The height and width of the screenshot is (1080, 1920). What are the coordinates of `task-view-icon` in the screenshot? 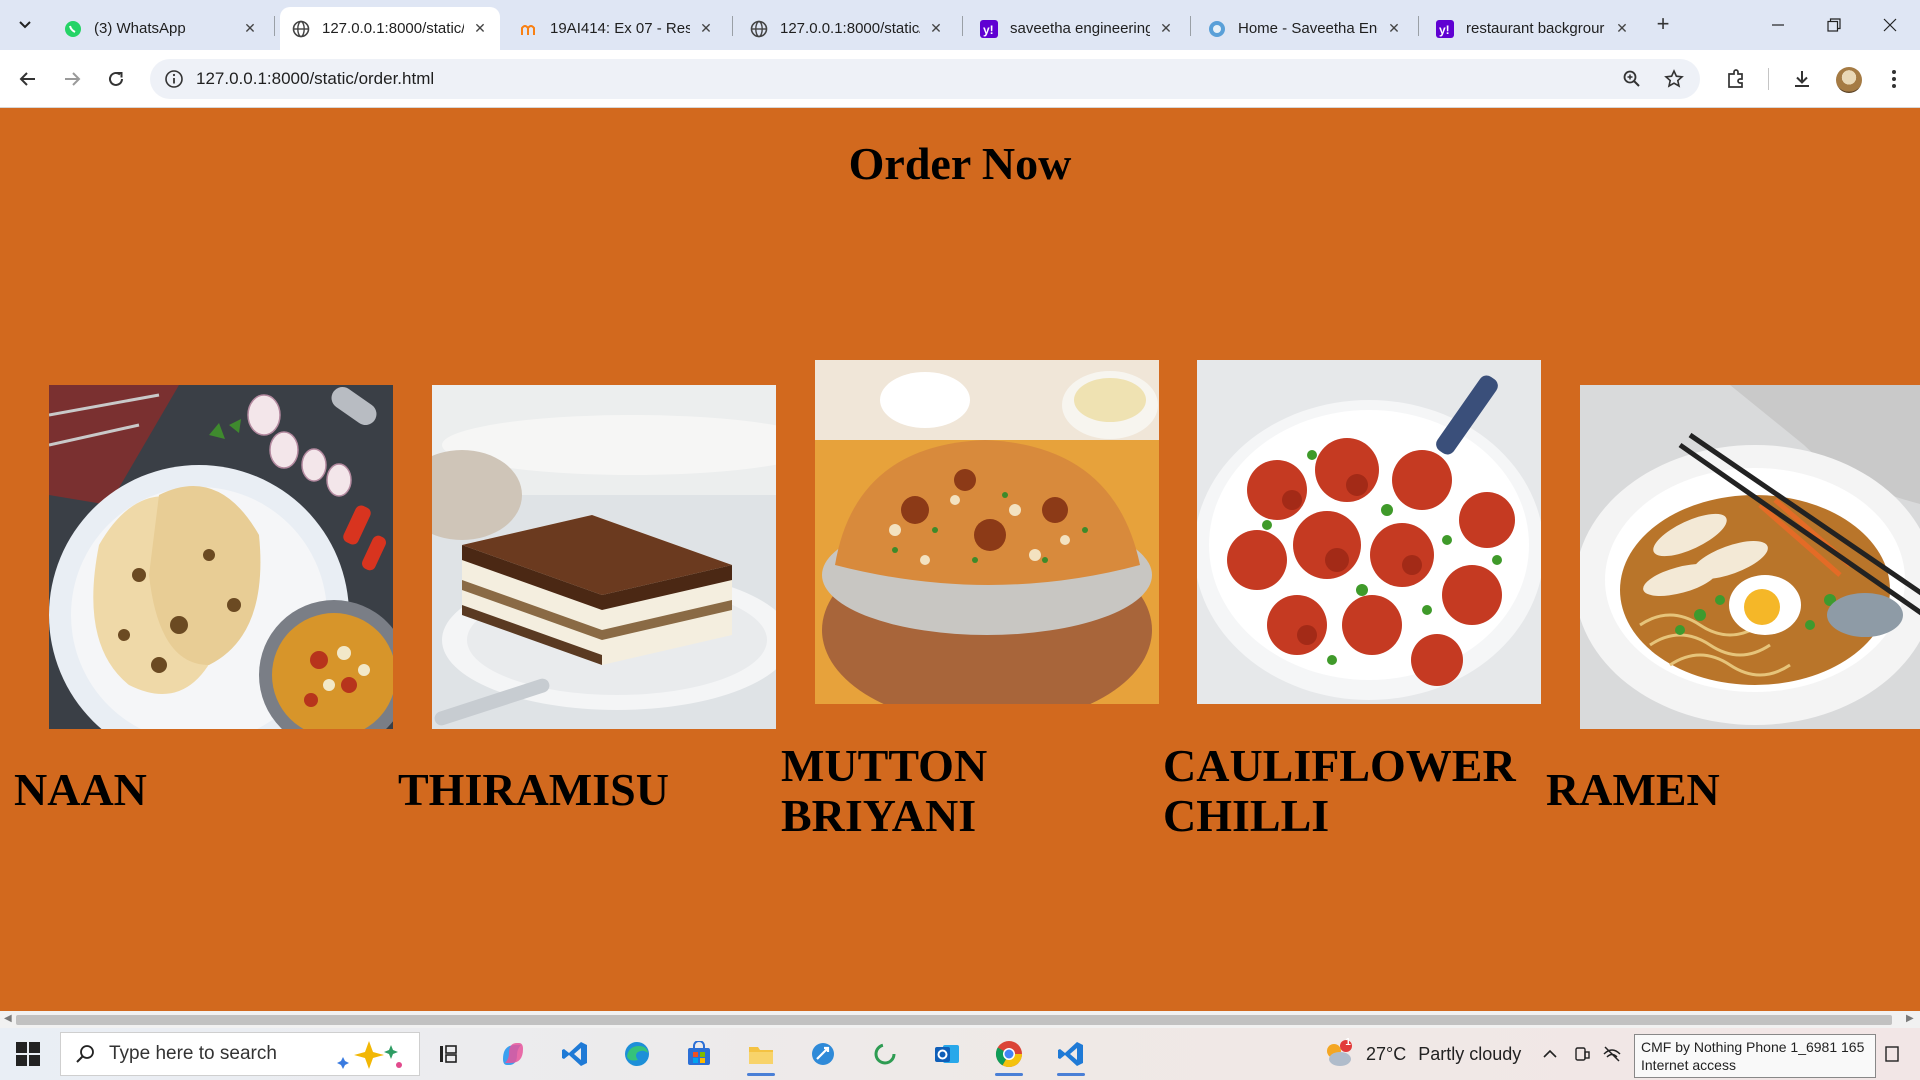 It's located at (448, 1054).